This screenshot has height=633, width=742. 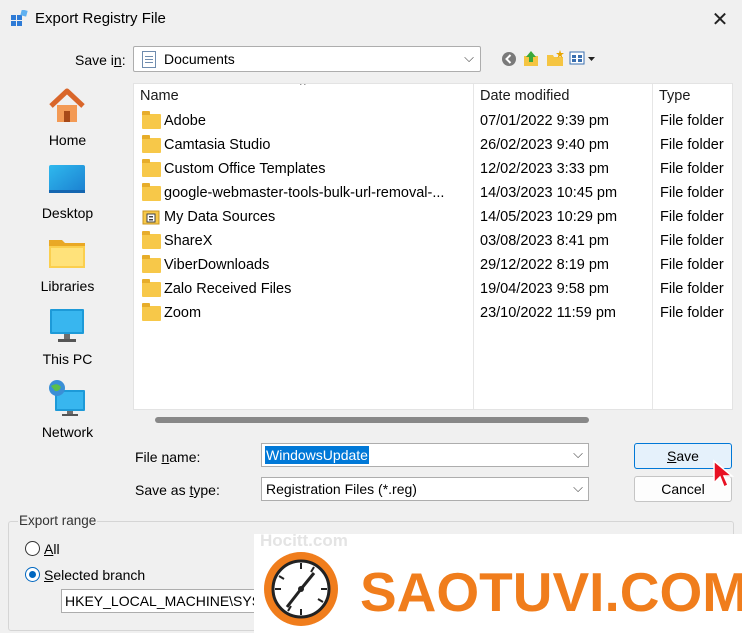 I want to click on place-network: Network, so click(x=67, y=408).